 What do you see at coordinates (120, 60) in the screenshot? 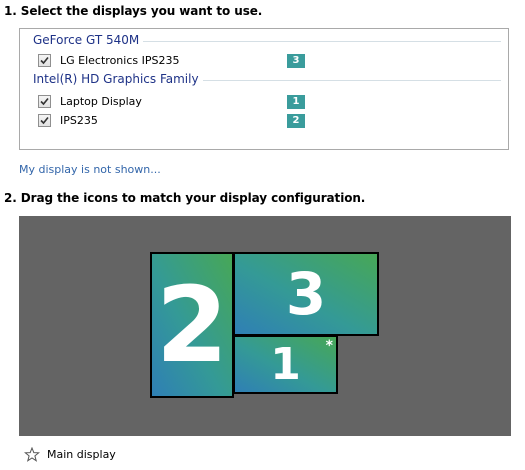
I see `display-label: LG Electronics IPS235` at bounding box center [120, 60].